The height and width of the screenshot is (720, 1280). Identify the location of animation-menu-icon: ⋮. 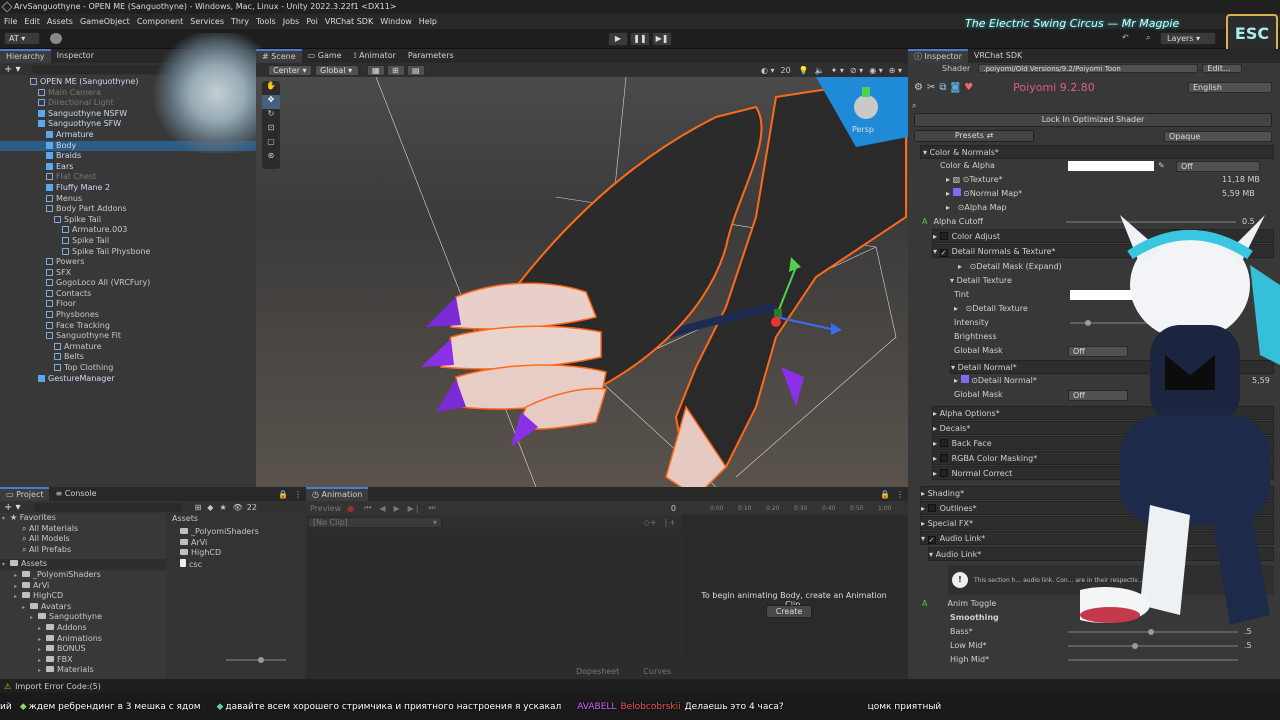
(900, 494).